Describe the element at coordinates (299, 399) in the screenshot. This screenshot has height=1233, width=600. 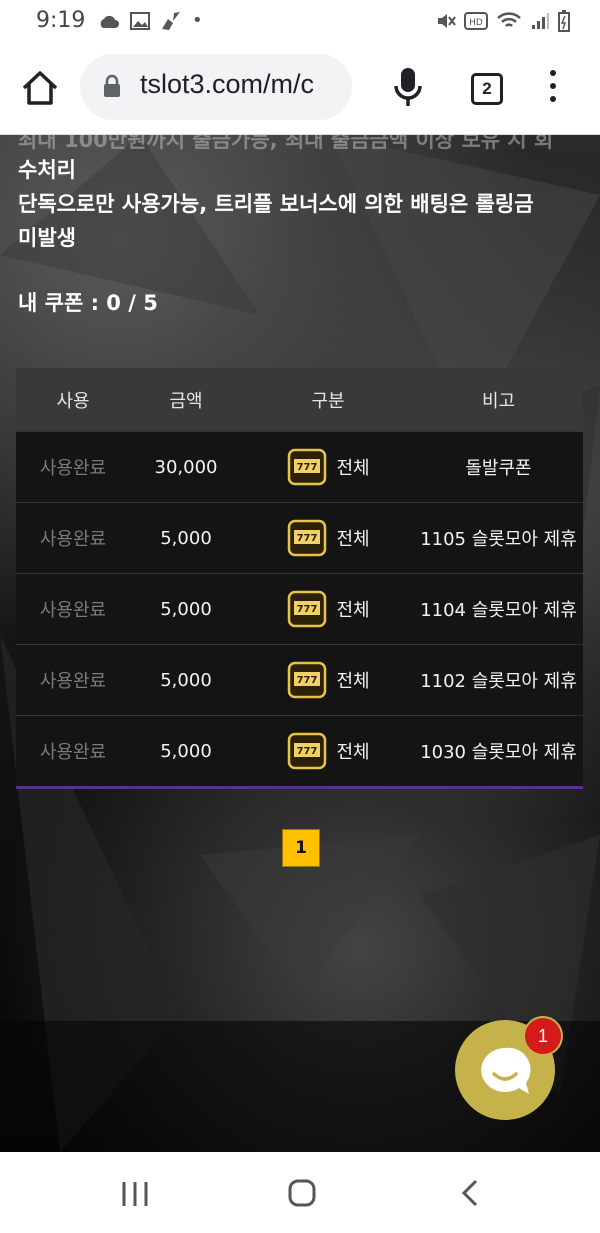
I see `table-header: 사용 금액 구분 비고` at that location.